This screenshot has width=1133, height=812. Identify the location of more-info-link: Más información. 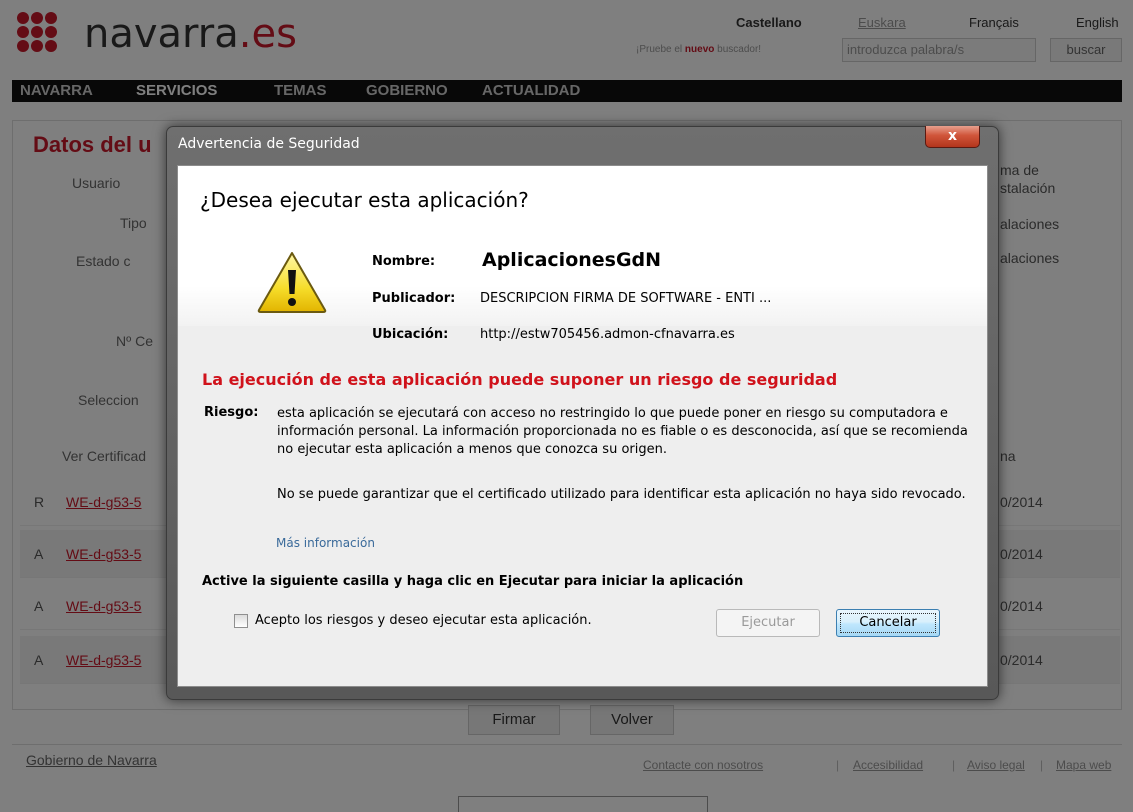
(325, 543).